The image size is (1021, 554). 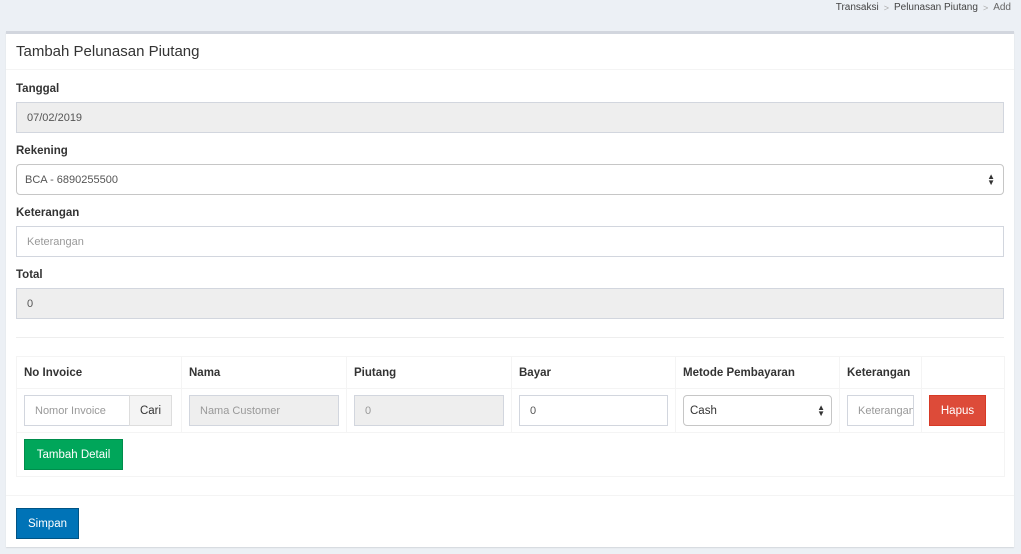 I want to click on box-header: Tambah Pelunasan Piutang, so click(x=510, y=52).